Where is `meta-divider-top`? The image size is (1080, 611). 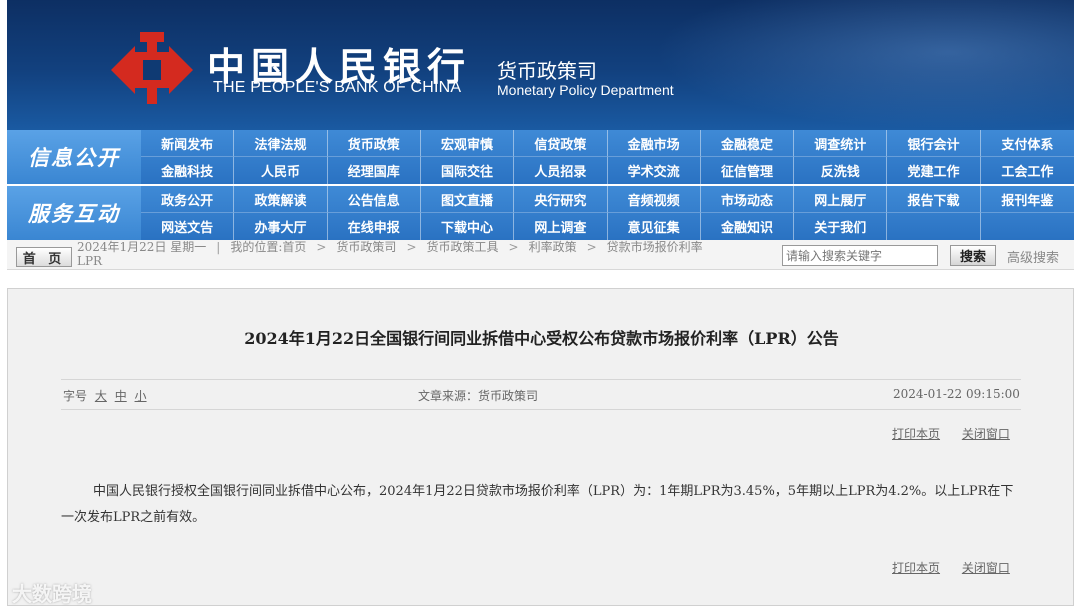 meta-divider-top is located at coordinates (541, 379).